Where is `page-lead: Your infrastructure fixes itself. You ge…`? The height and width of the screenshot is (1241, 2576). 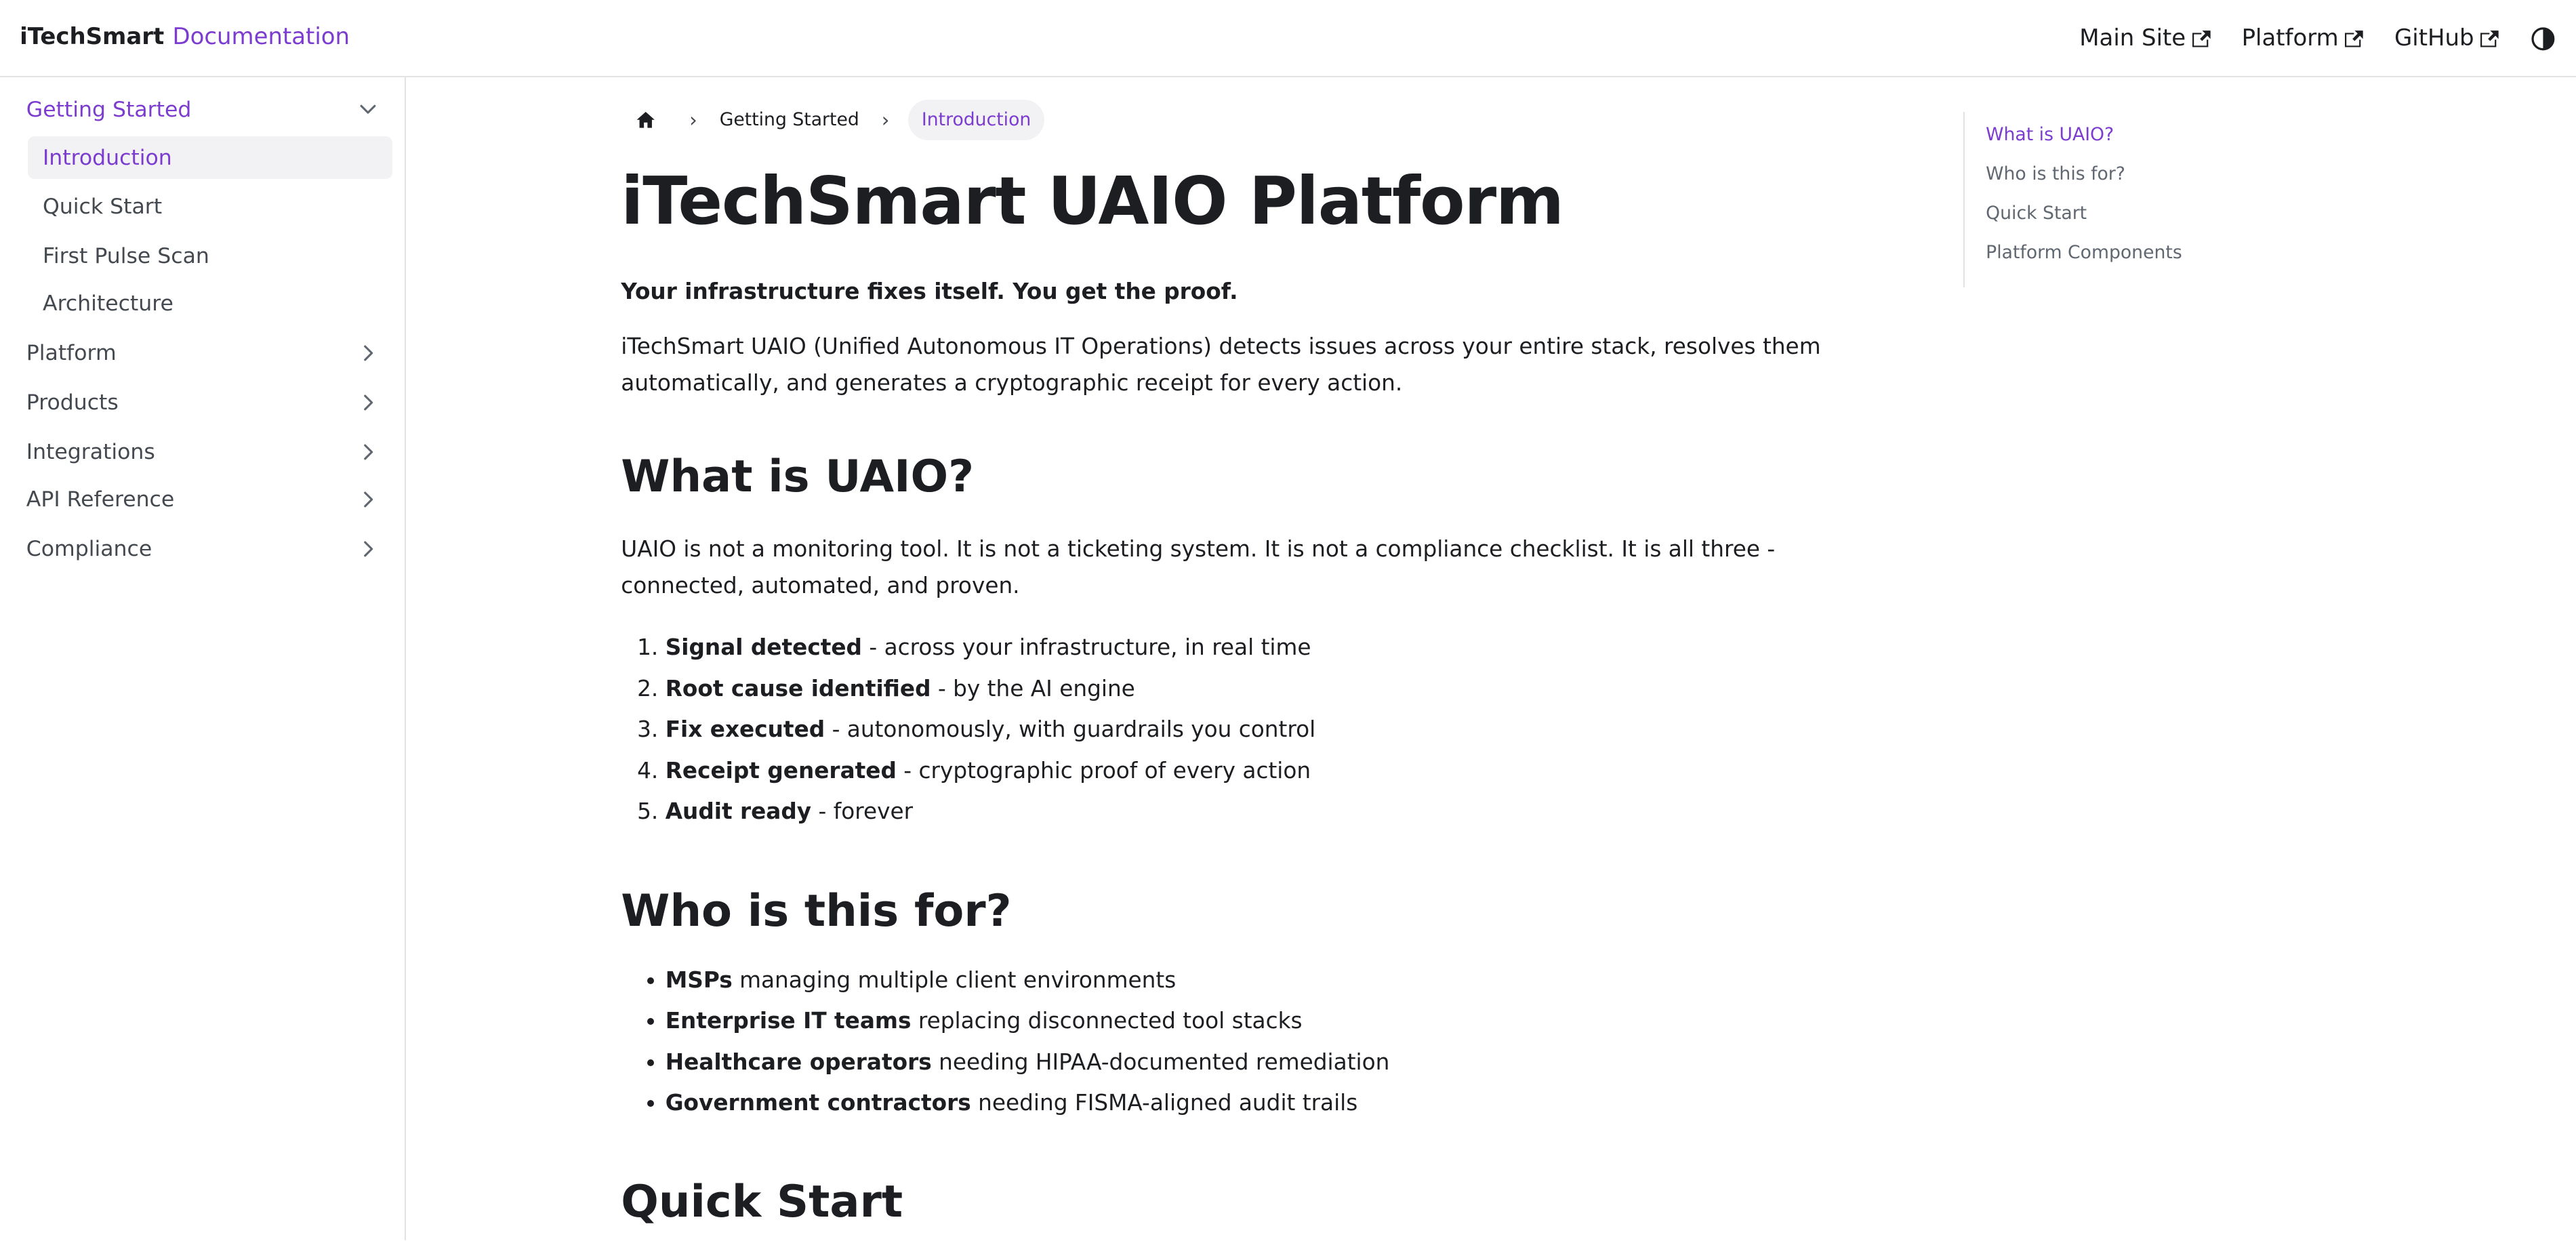
page-lead: Your infrastructure fixes itself. You ge… is located at coordinates (929, 292).